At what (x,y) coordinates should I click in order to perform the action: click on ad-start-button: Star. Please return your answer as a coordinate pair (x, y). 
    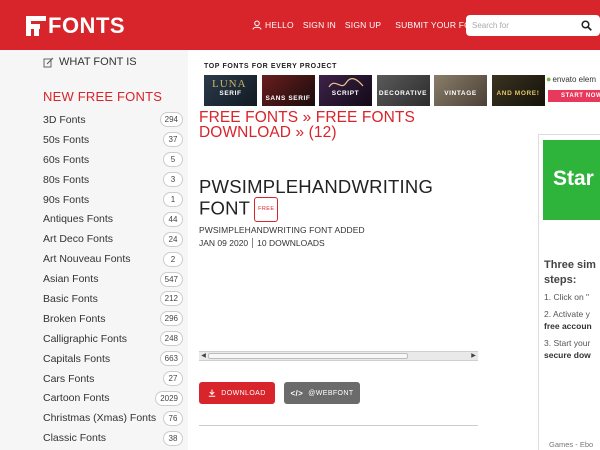
    Looking at the image, I should click on (571, 180).